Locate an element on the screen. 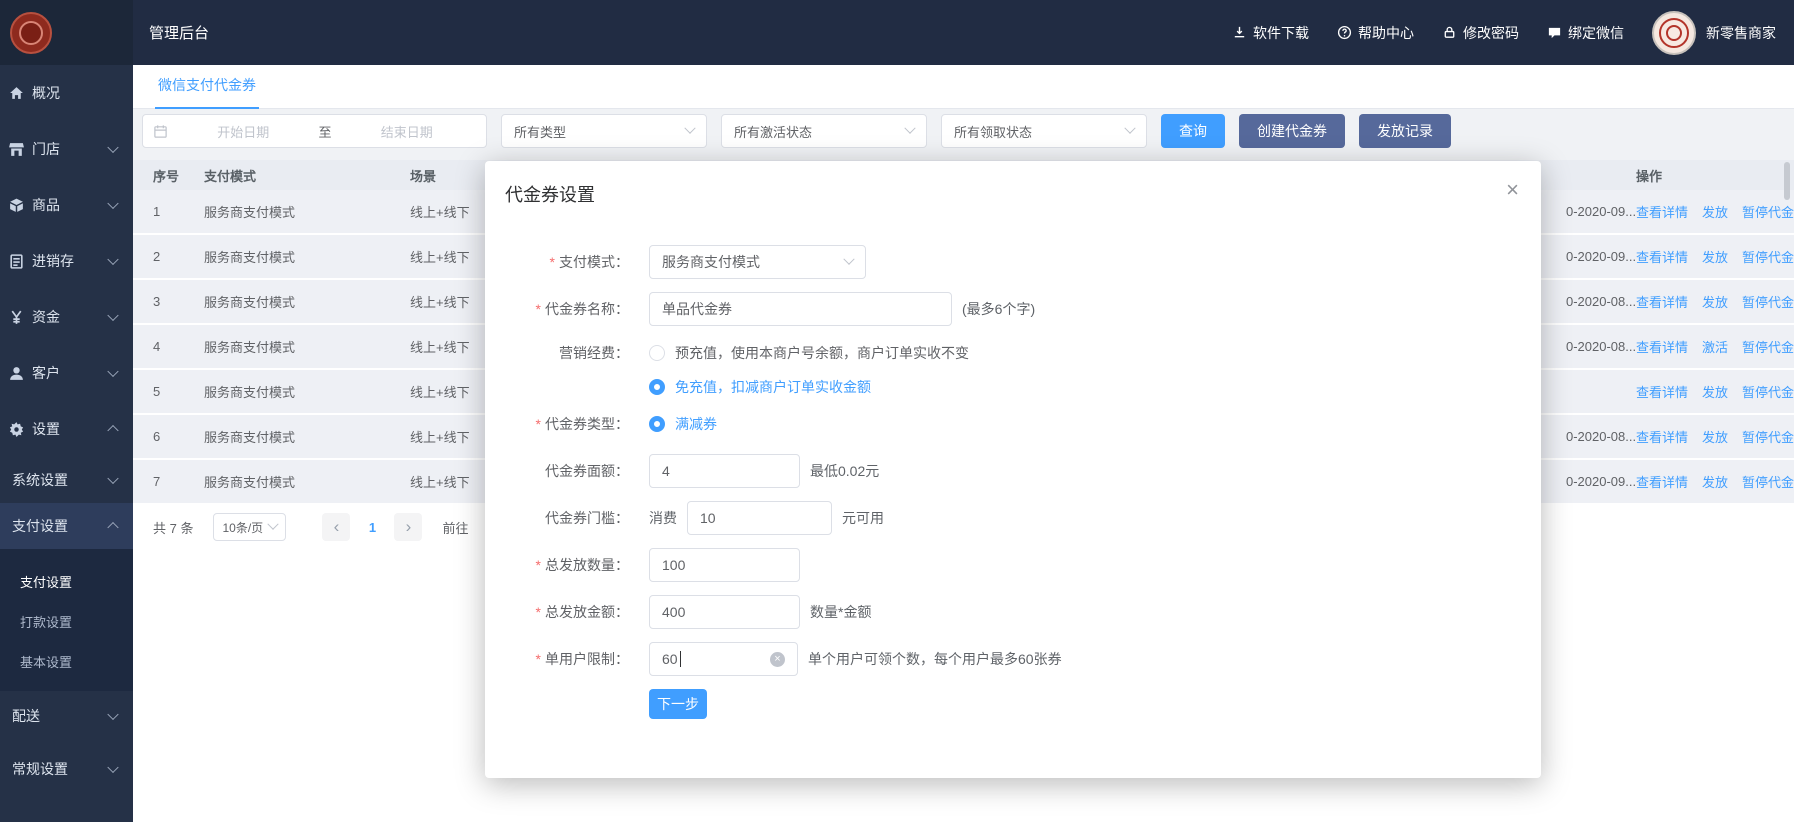 The width and height of the screenshot is (1794, 822). sidebar-item-products: 商品 is located at coordinates (66, 205).